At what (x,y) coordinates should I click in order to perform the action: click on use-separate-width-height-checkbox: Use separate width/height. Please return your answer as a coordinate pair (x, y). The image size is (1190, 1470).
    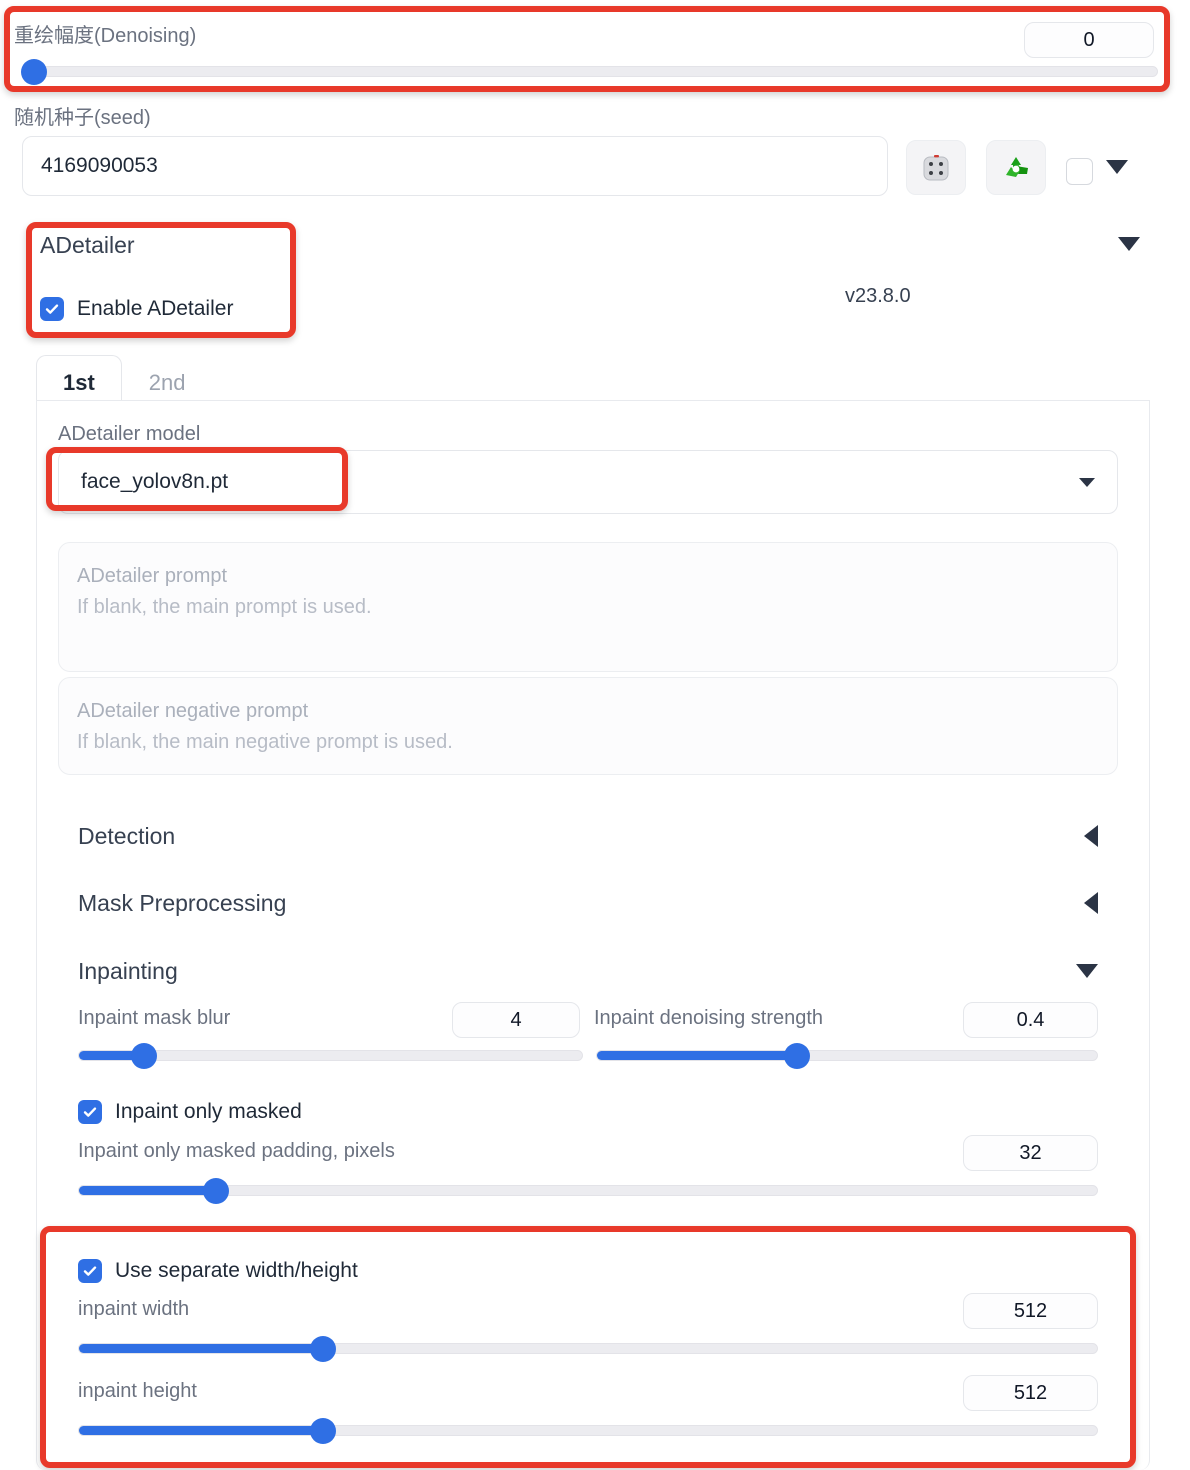
    Looking at the image, I should click on (218, 1271).